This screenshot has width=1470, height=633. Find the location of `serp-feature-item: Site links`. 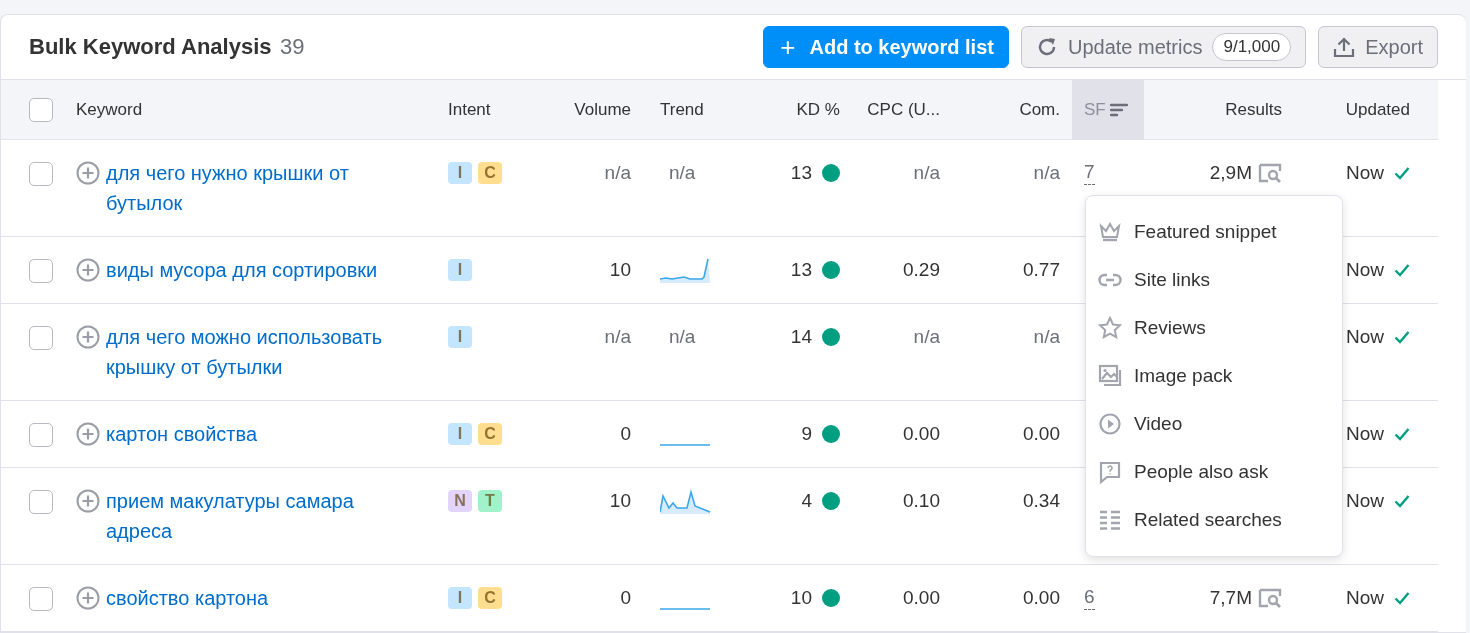

serp-feature-item: Site links is located at coordinates (1172, 280).